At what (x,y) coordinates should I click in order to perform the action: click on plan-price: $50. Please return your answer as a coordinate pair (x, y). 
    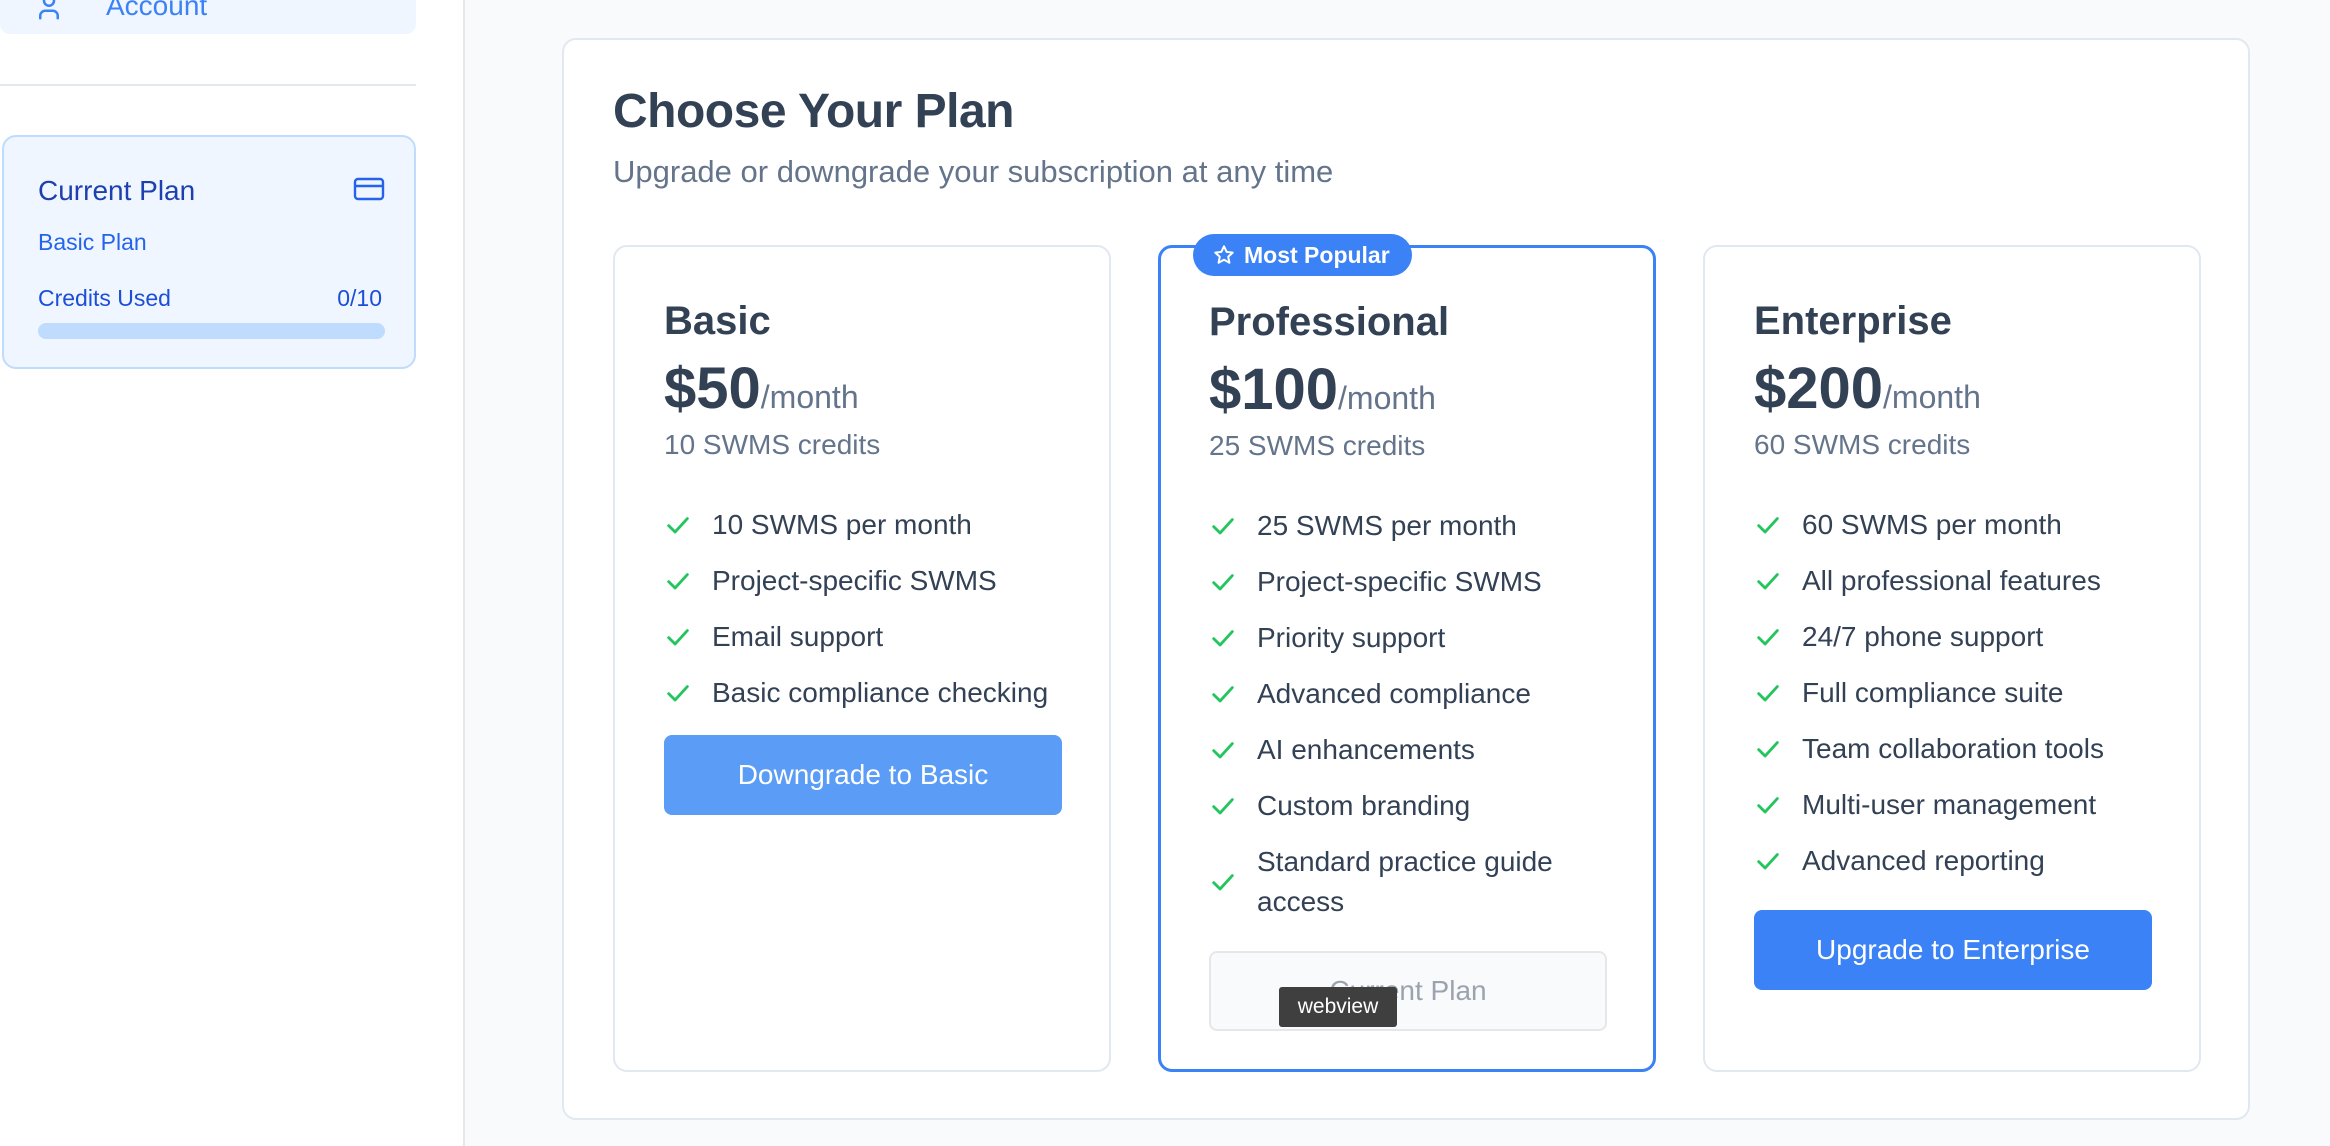
    Looking at the image, I should click on (712, 388).